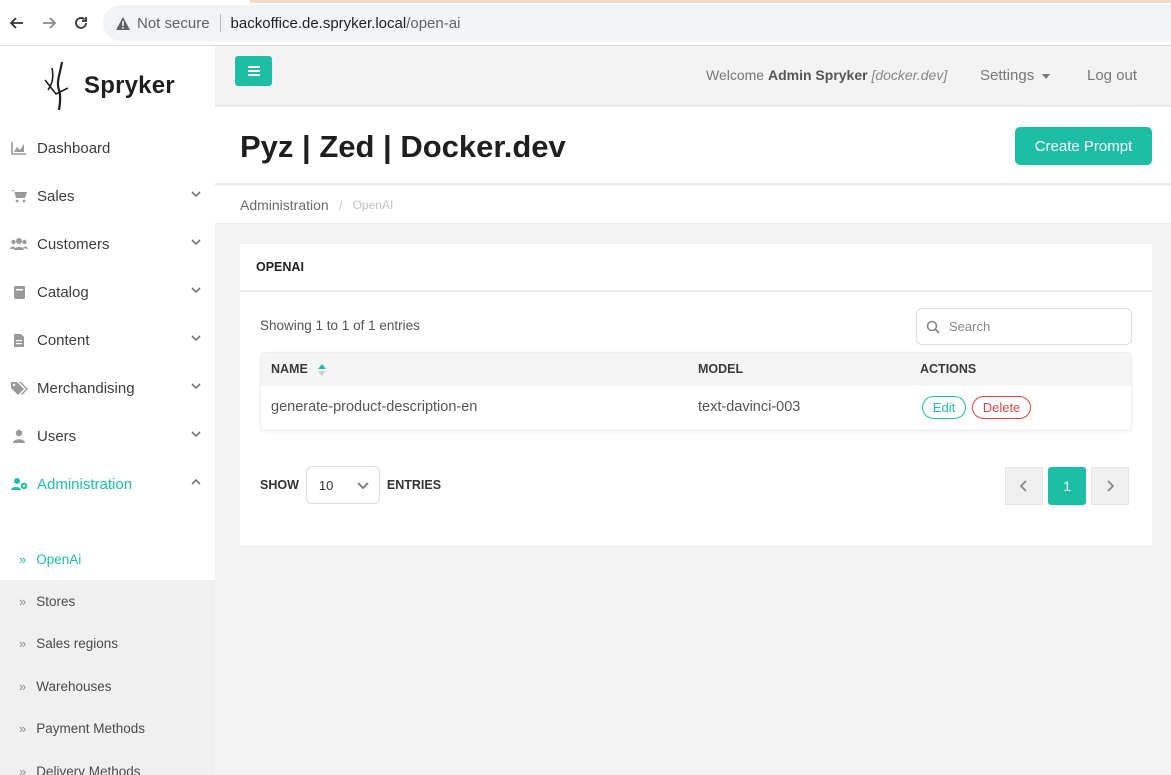  I want to click on sidebar-item-merchandising: Merchandising, so click(107, 388).